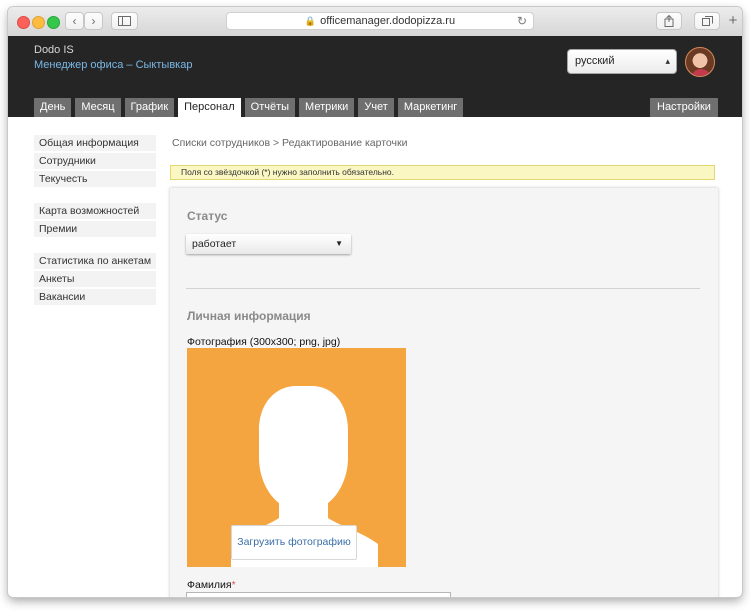 The image size is (750, 612). What do you see at coordinates (53, 107) in the screenshot?
I see `tab-day: День` at bounding box center [53, 107].